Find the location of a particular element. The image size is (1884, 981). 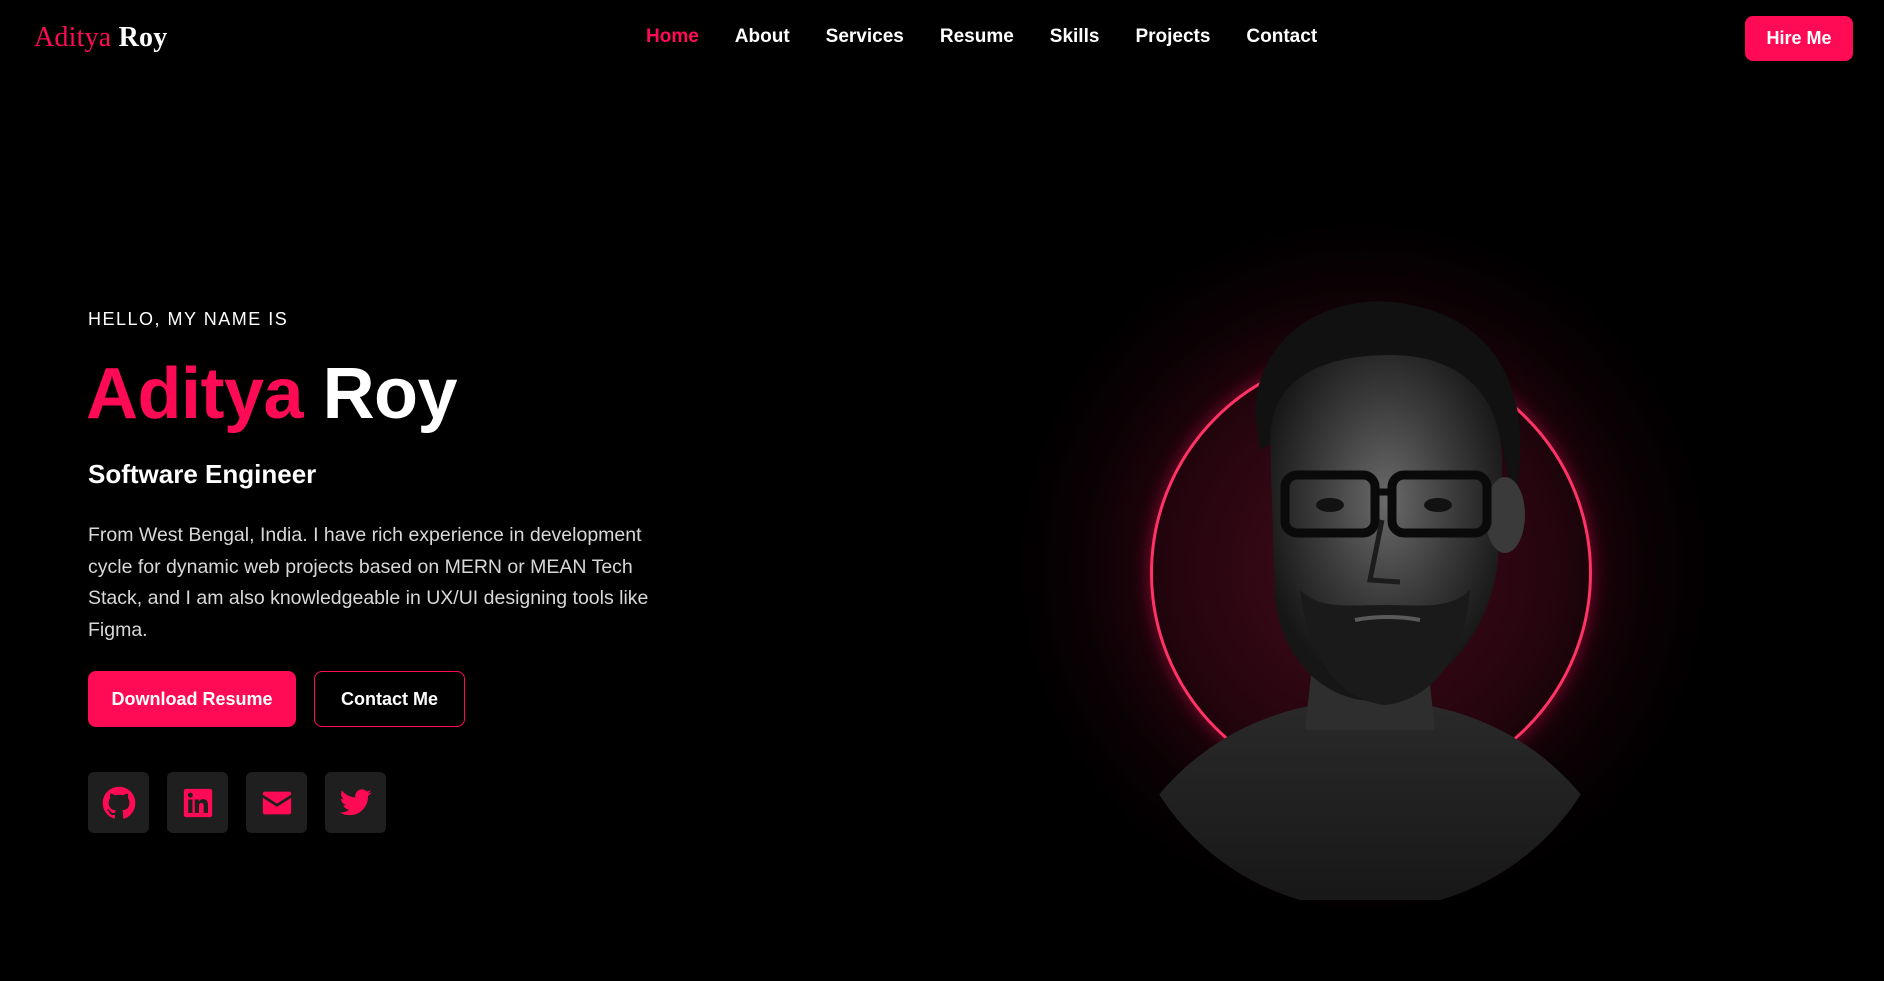

contact-me-button: Contact Me is located at coordinates (389, 699).